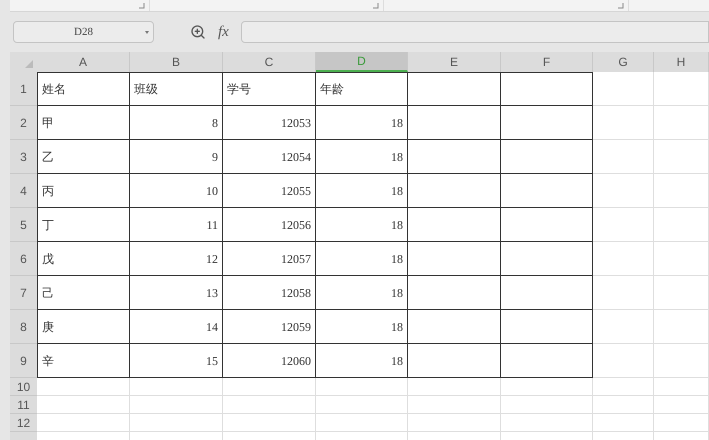  I want to click on row-header: 2, so click(23, 123).